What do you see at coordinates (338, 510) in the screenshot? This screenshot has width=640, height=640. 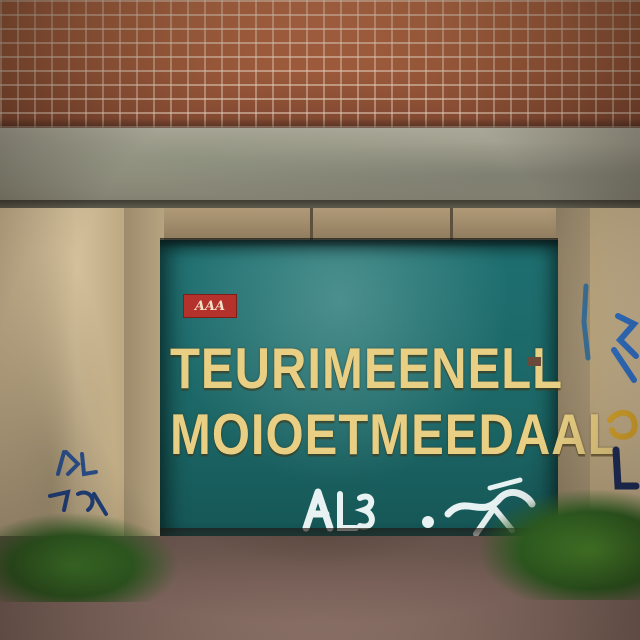 I see `graffiti-tag-center` at bounding box center [338, 510].